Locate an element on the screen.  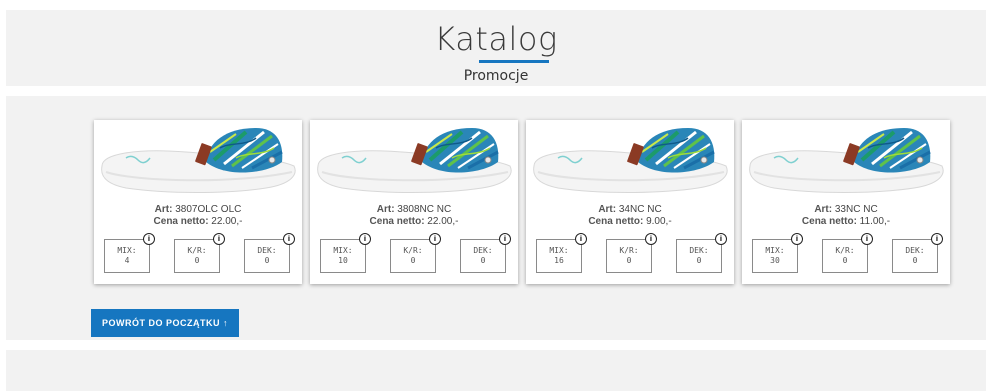
title-underline is located at coordinates (514, 61).